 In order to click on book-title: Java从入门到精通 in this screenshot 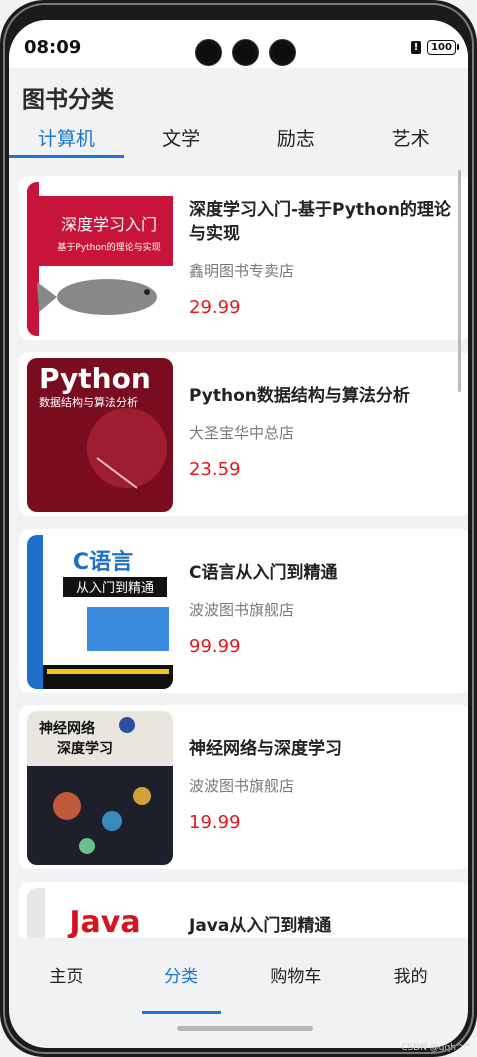, I will do `click(324, 926)`.